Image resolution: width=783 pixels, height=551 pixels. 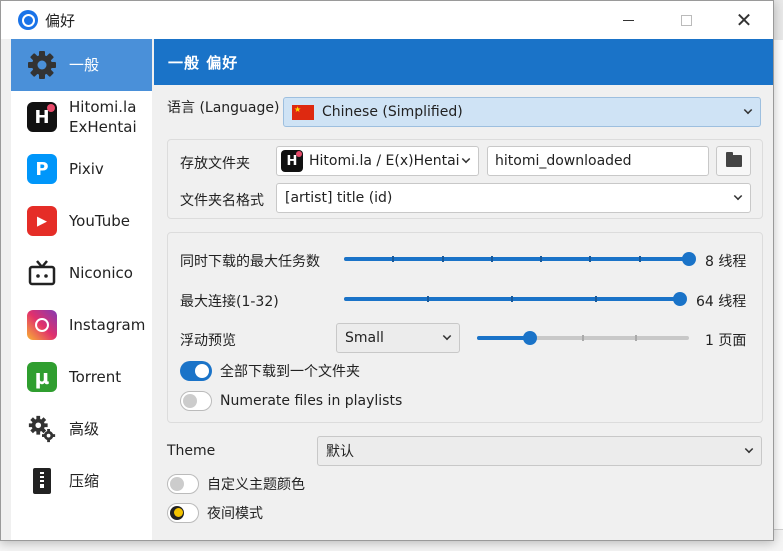 I want to click on folder-icon, so click(x=733, y=159).